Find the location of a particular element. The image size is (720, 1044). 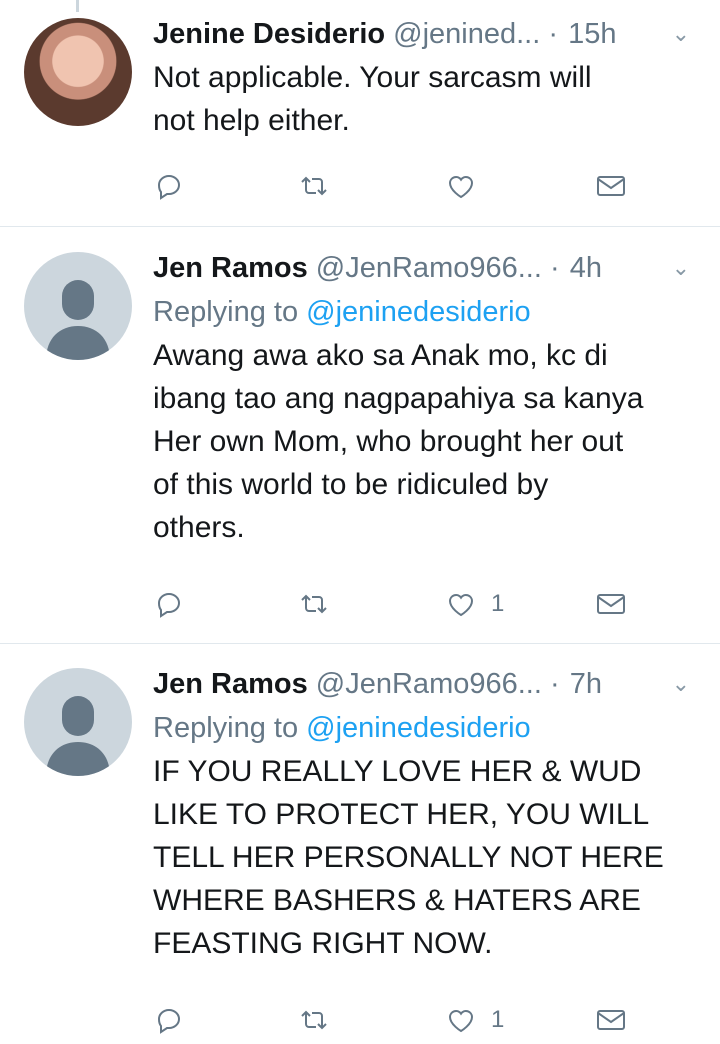

thread-connector-line is located at coordinates (77, 6).